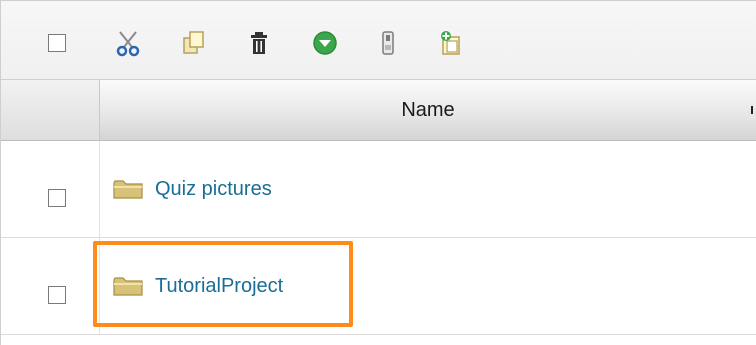 This screenshot has width=756, height=345. What do you see at coordinates (213, 189) in the screenshot?
I see `folder-link-quiz-pictures: Quiz pictures` at bounding box center [213, 189].